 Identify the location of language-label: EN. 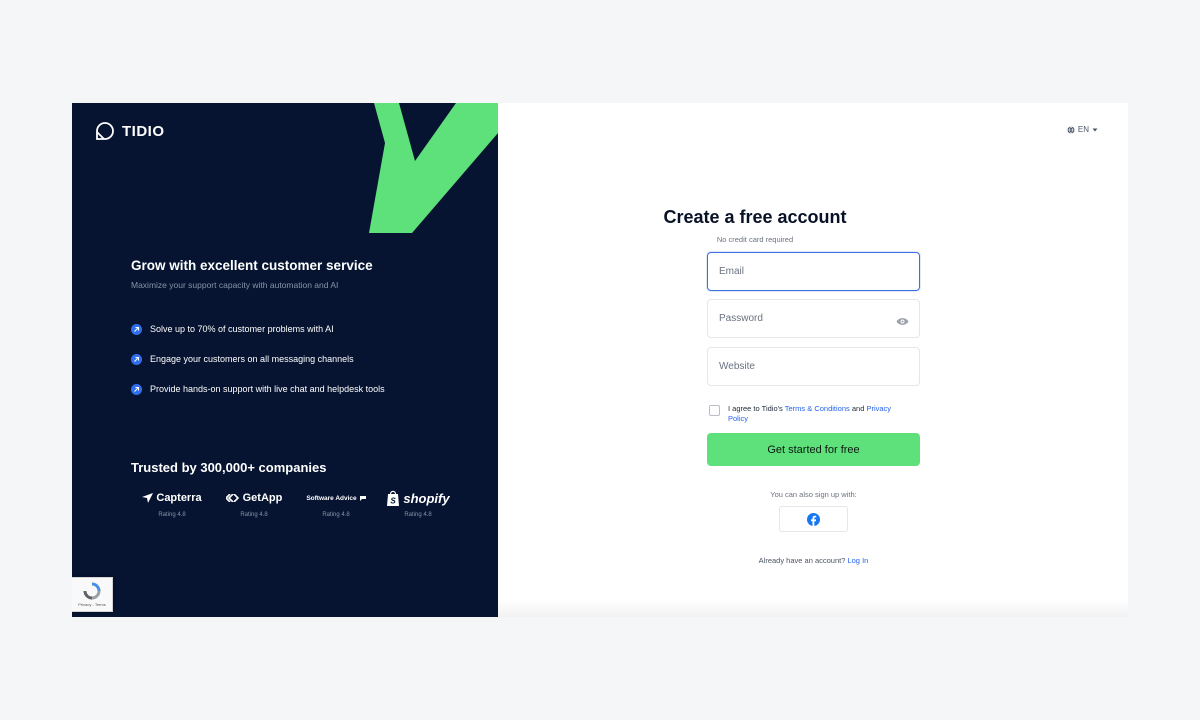
(1083, 129).